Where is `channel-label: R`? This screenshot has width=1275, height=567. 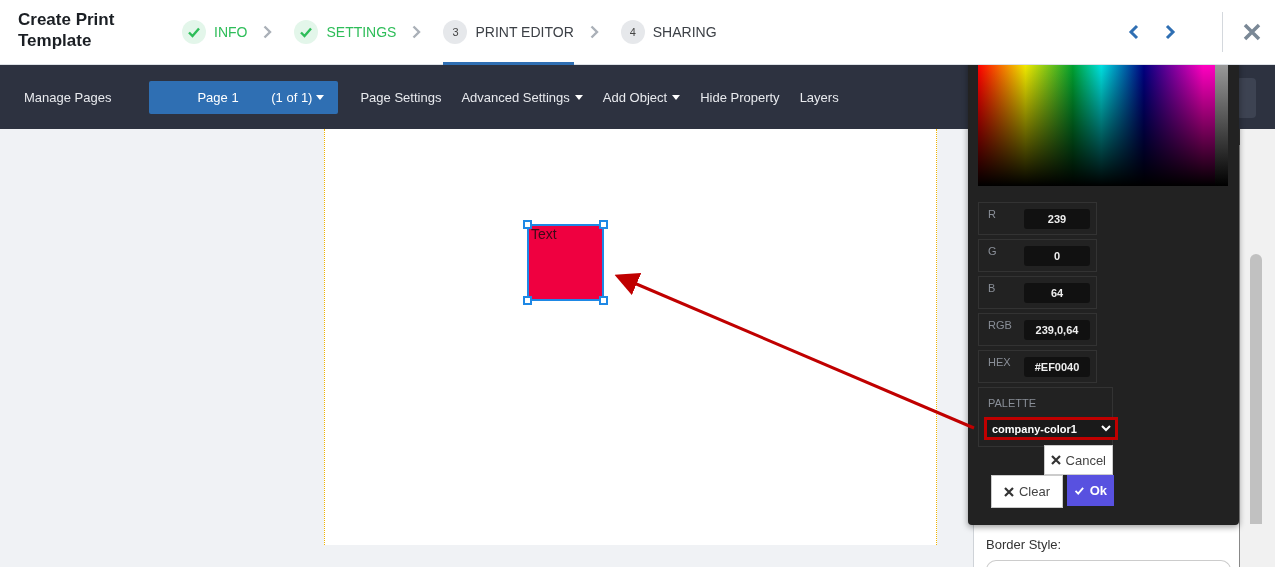
channel-label: R is located at coordinates (992, 214).